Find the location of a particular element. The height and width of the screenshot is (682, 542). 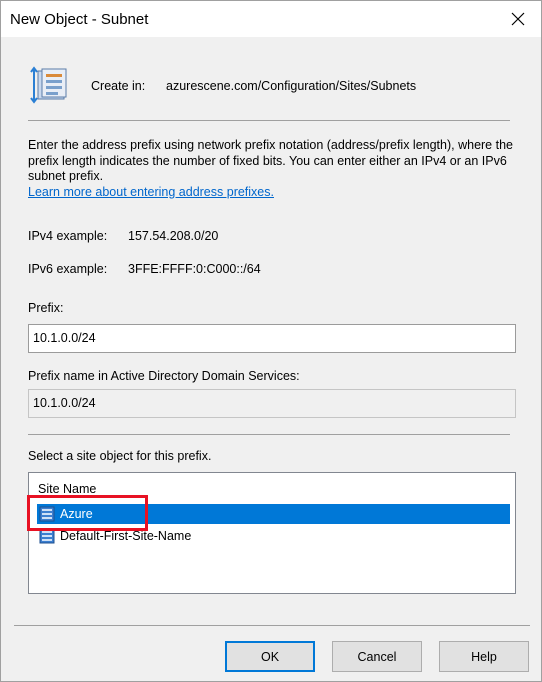

annotation-highlight-box is located at coordinates (87, 513).